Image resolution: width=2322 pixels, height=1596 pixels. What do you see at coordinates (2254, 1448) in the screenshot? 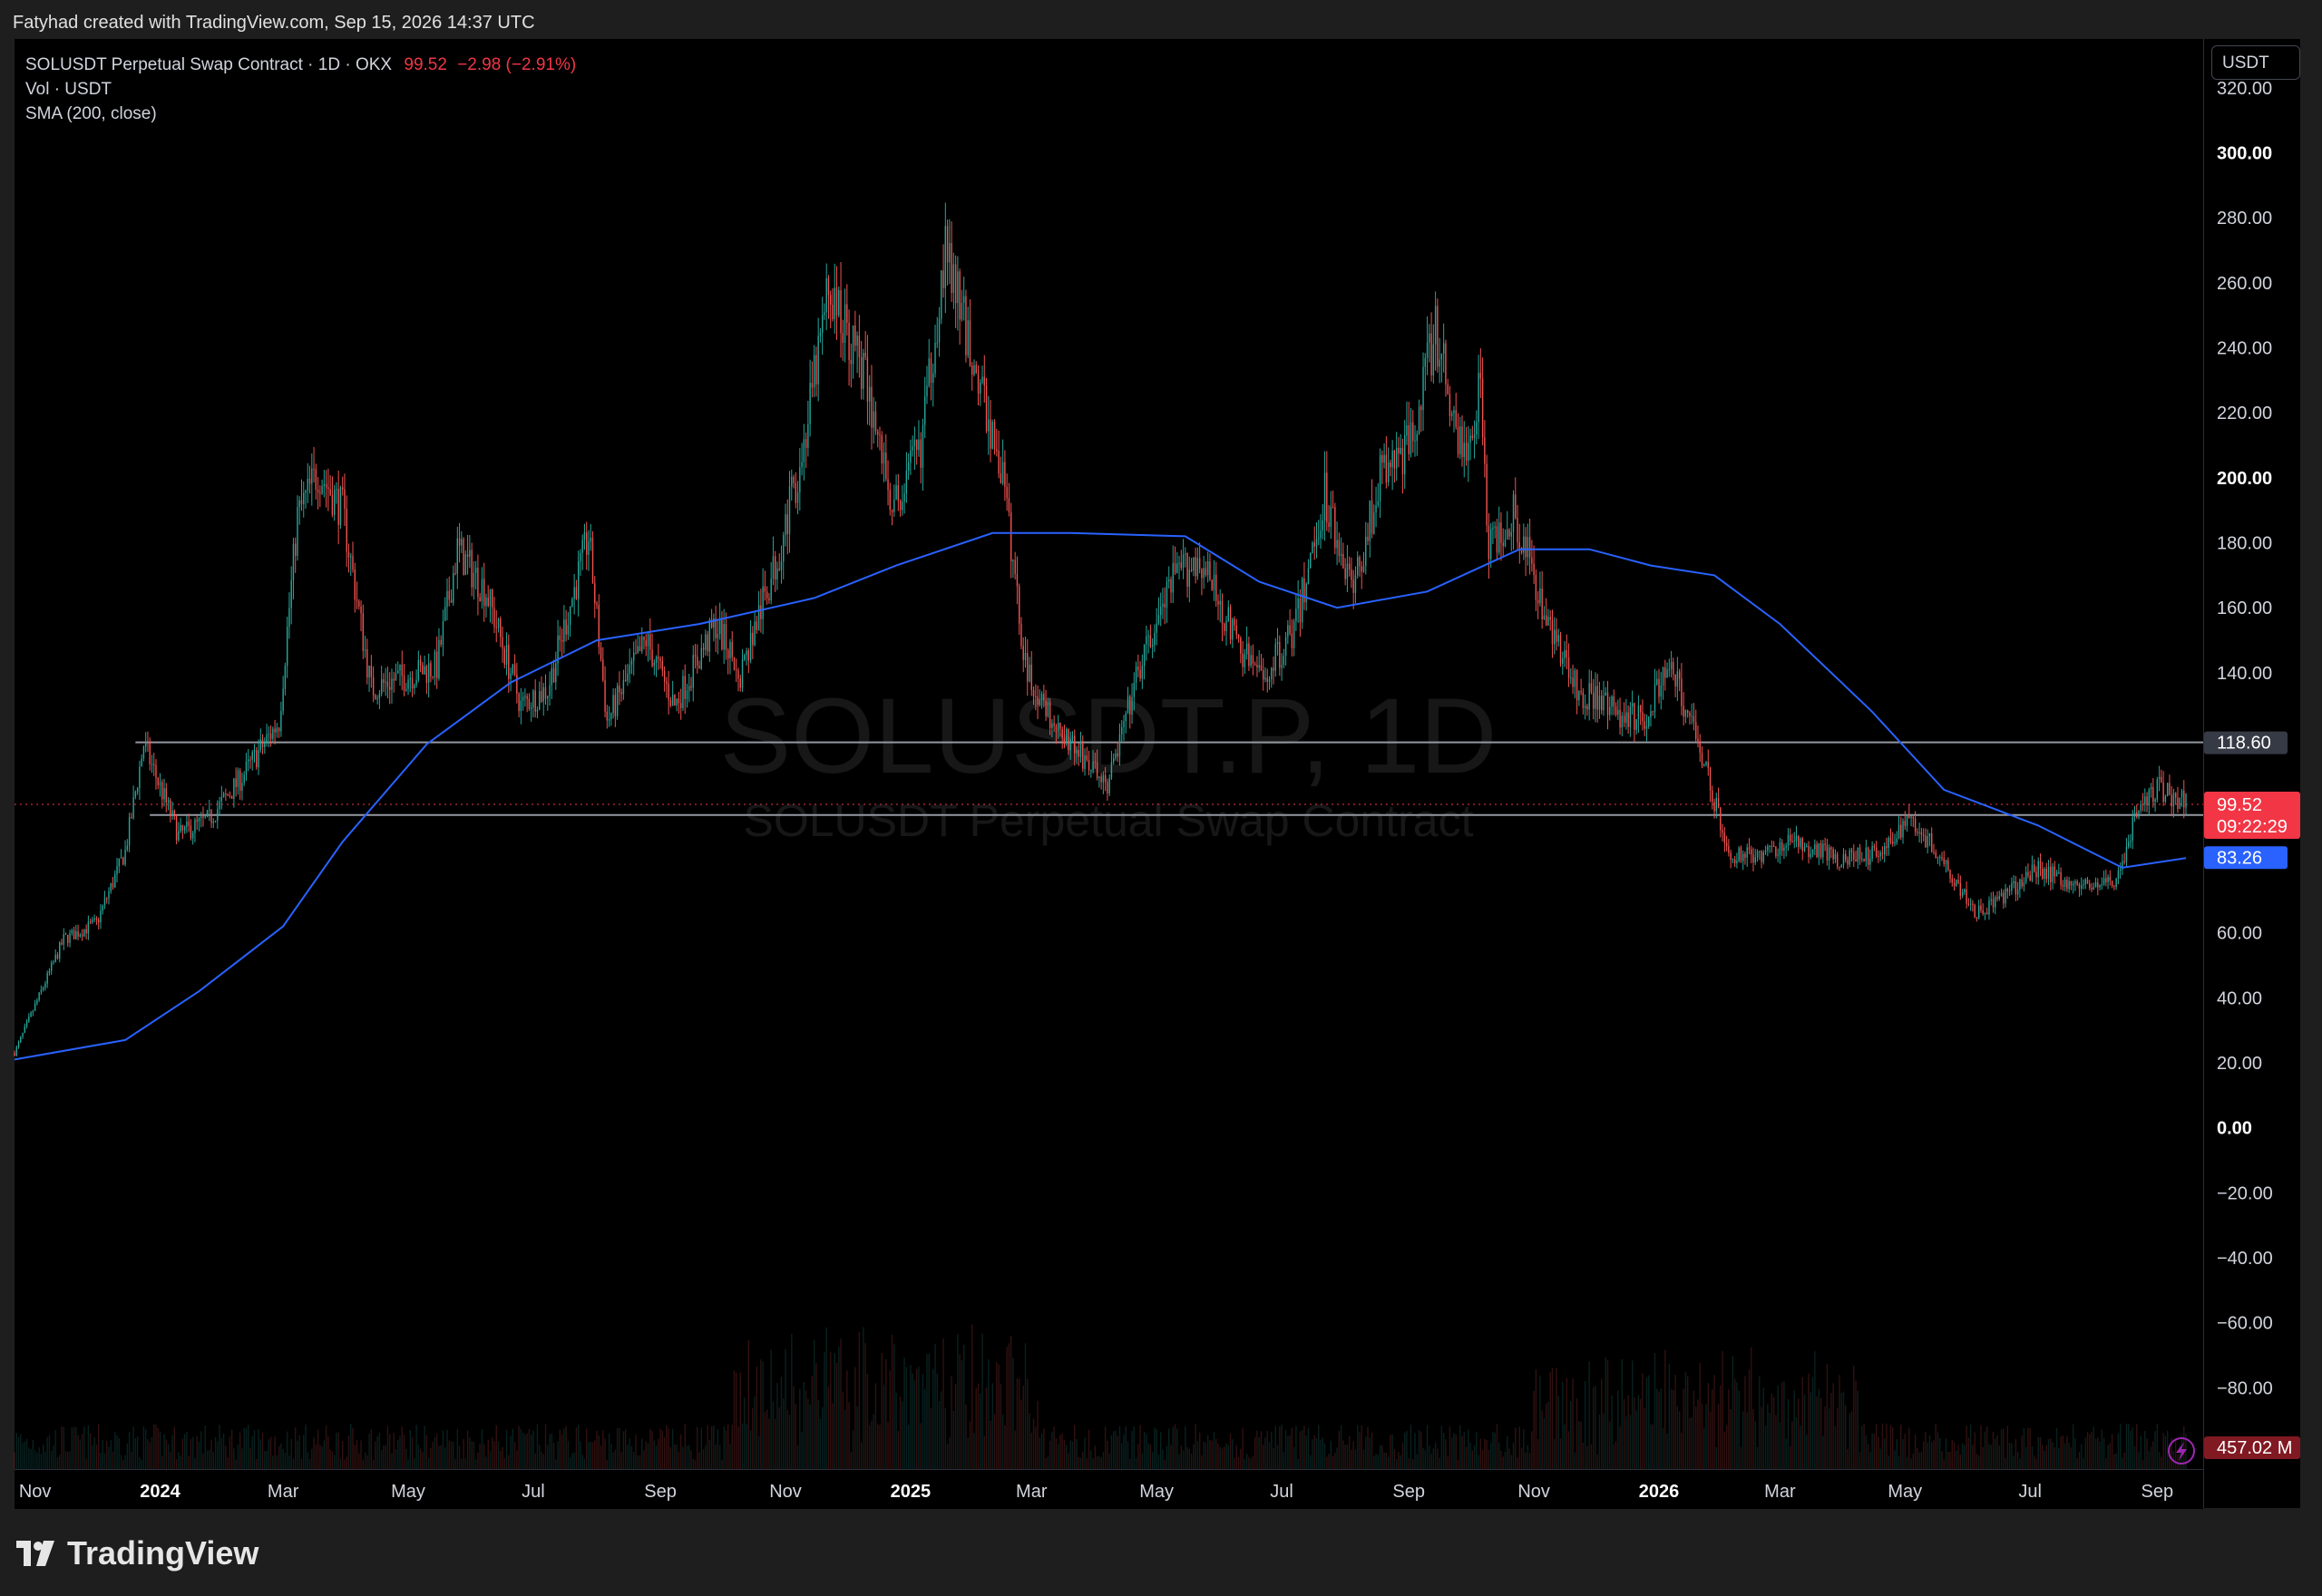
I see `volume-tag: 457.02 M` at bounding box center [2254, 1448].